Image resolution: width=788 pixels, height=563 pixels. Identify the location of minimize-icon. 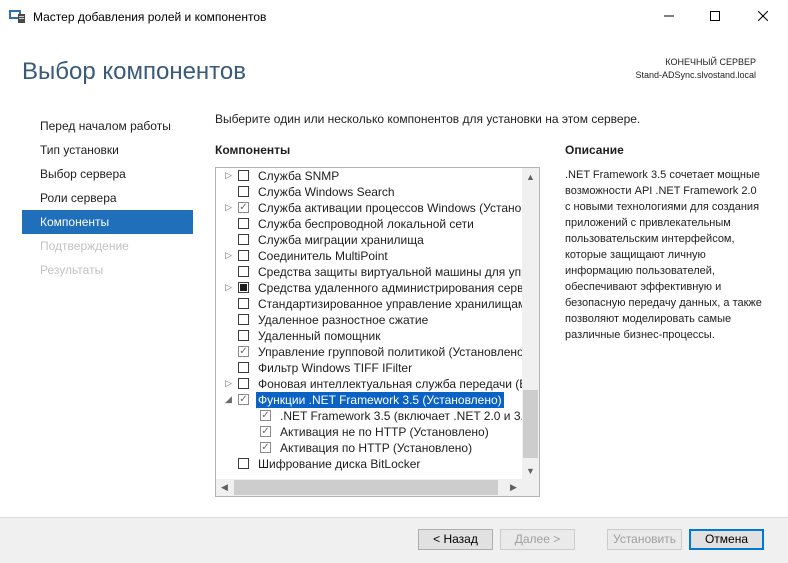
(669, 16).